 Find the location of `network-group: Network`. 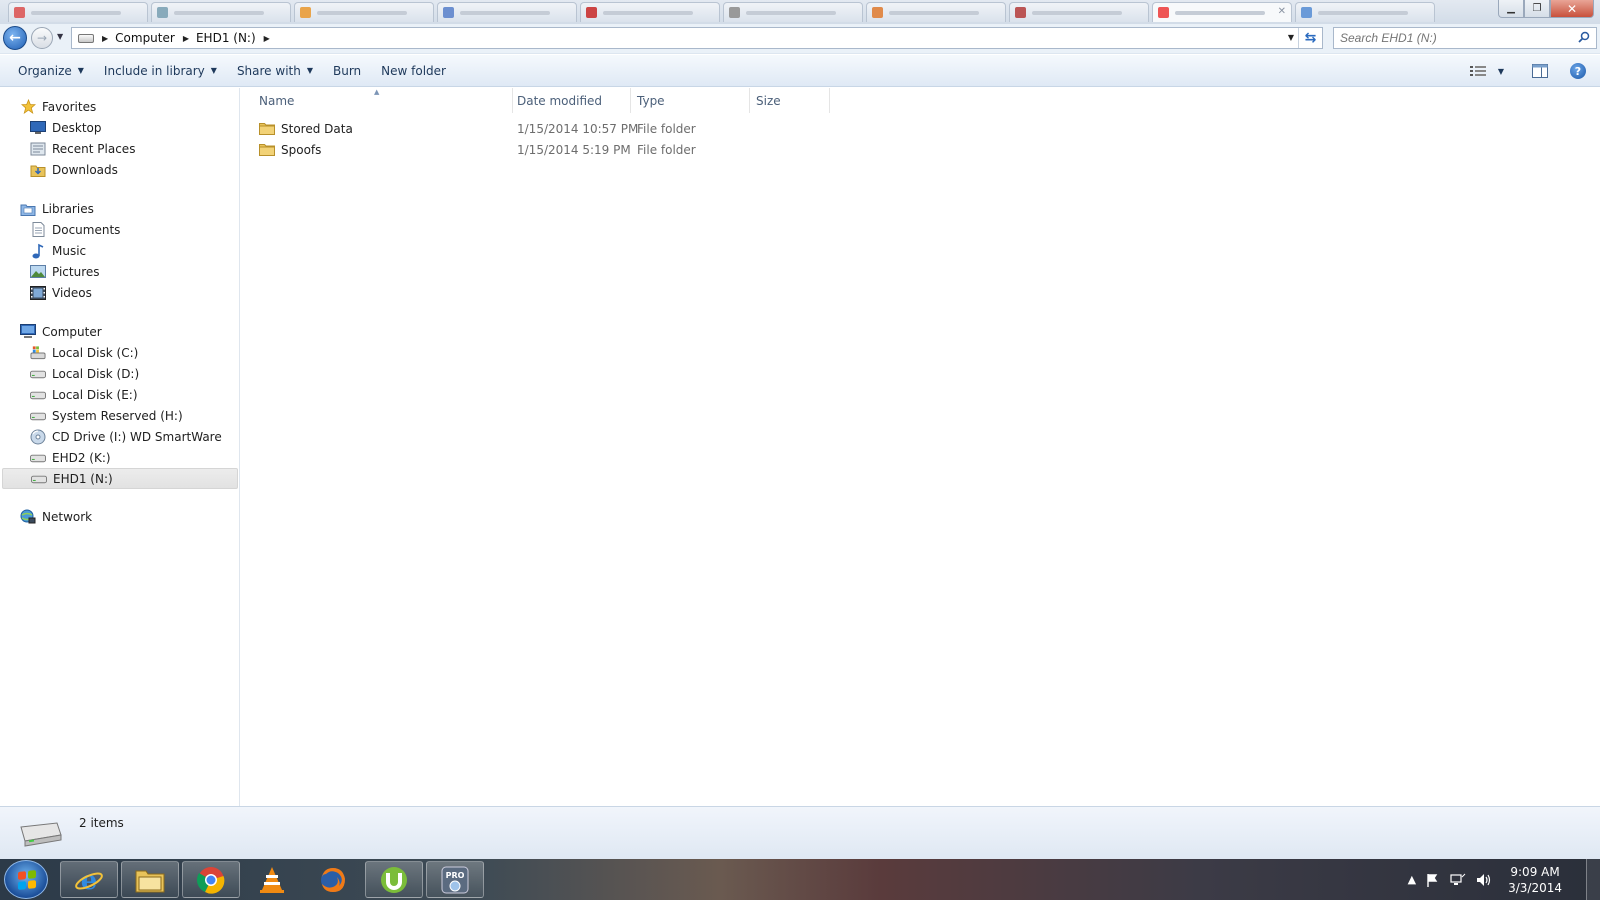

network-group: Network is located at coordinates (120, 516).